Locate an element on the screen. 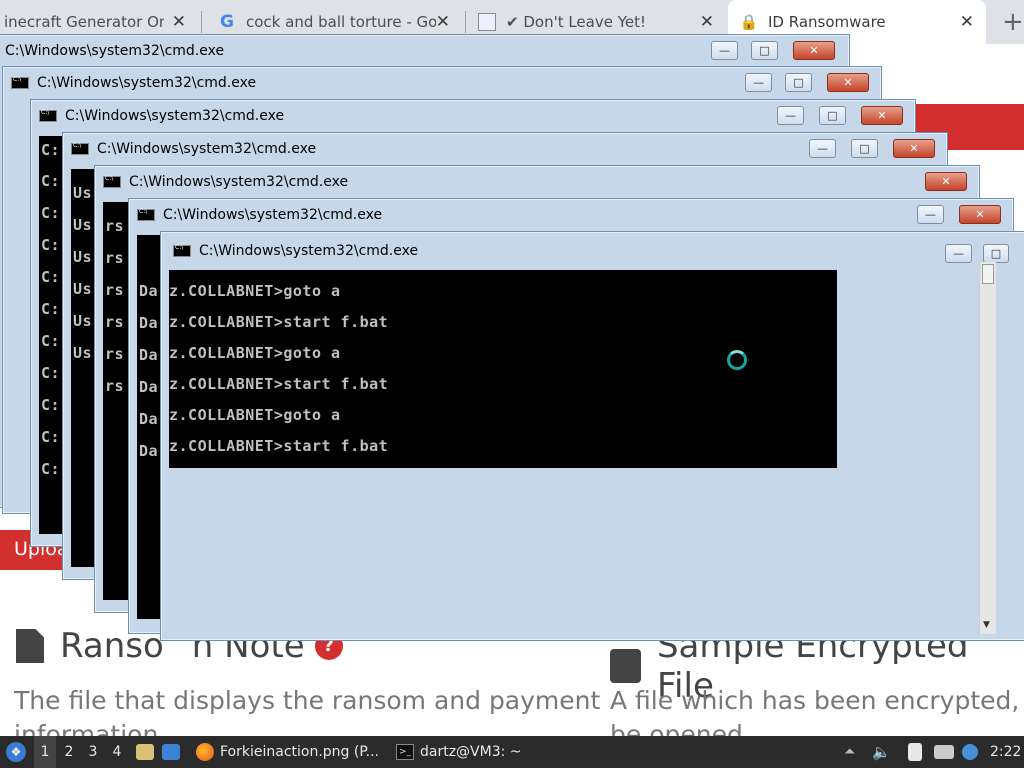 The height and width of the screenshot is (768, 1024). up-arrow-icon: ⏶ is located at coordinates (850, 752).